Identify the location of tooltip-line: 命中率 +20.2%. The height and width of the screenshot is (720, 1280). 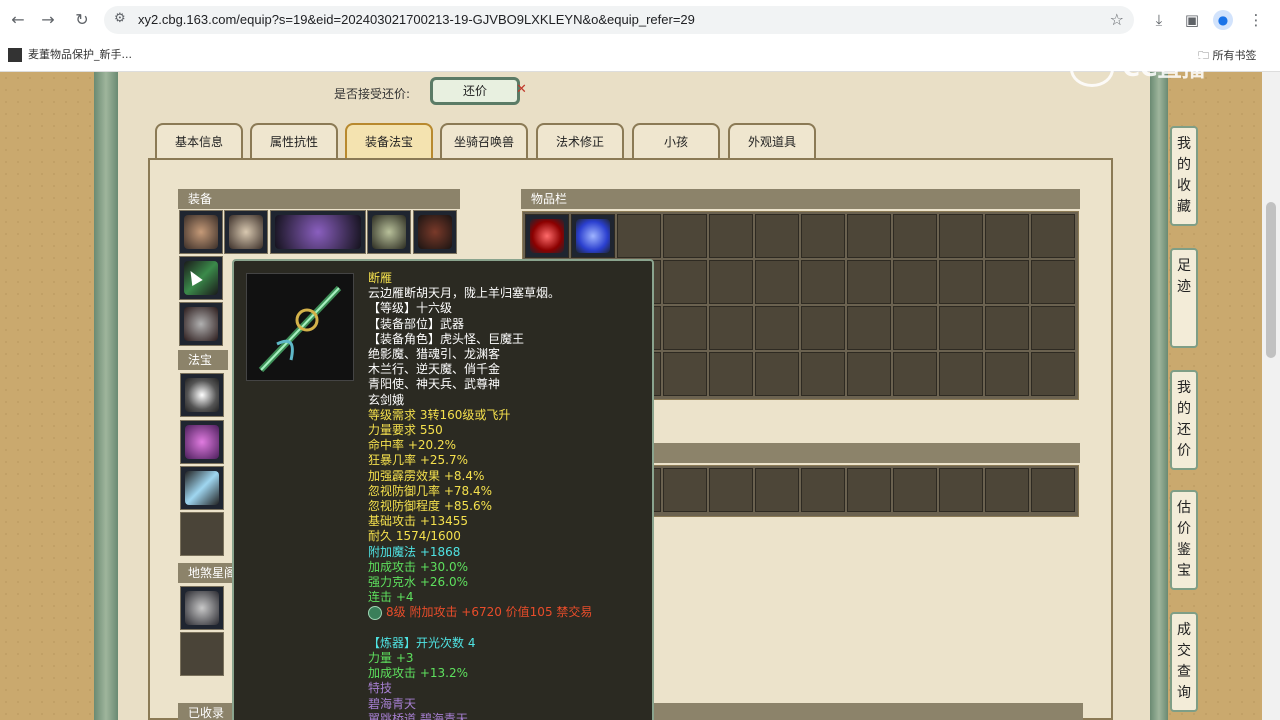
(508, 445).